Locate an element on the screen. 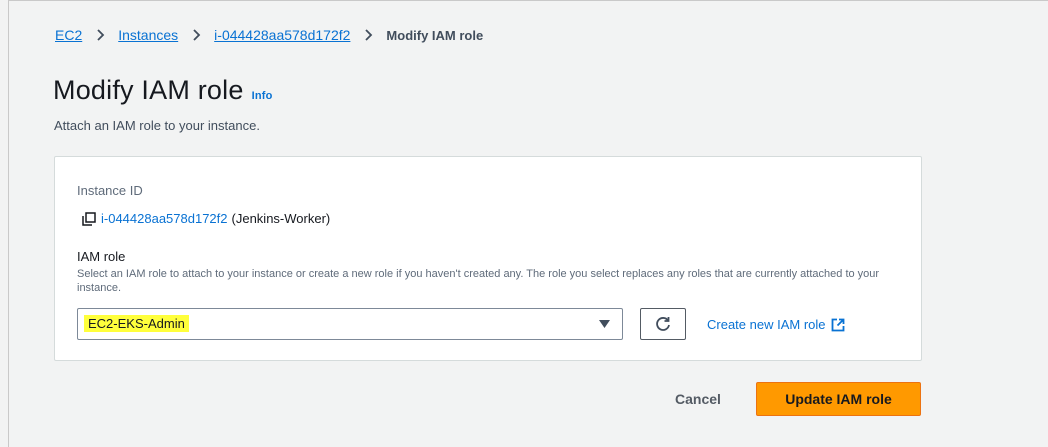 The image size is (1048, 447). info-link: Info is located at coordinates (262, 96).